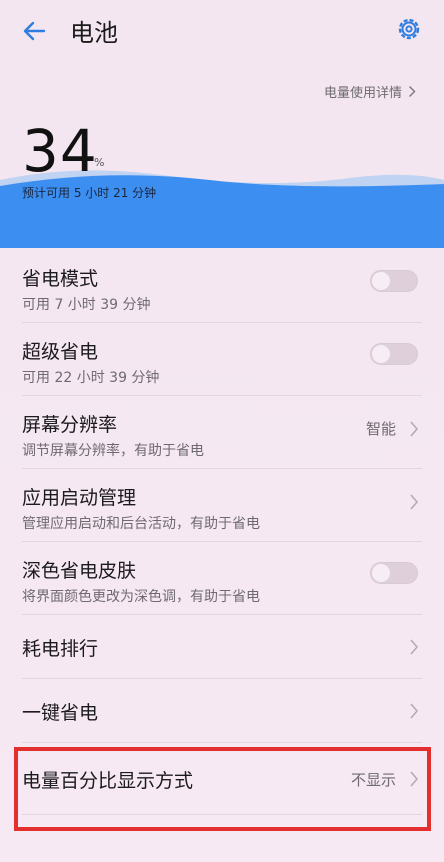  What do you see at coordinates (394, 354) in the screenshot?
I see `ultra-power-saving-toggle` at bounding box center [394, 354].